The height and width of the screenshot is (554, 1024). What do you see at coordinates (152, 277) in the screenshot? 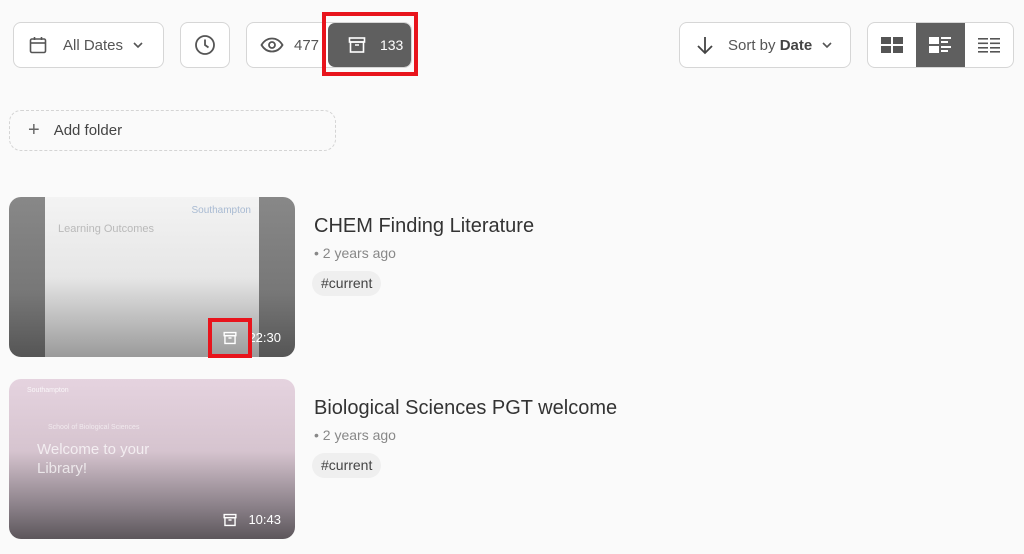
I see `video-thumbnail: Southampton Learning Outcomes 22:30` at bounding box center [152, 277].